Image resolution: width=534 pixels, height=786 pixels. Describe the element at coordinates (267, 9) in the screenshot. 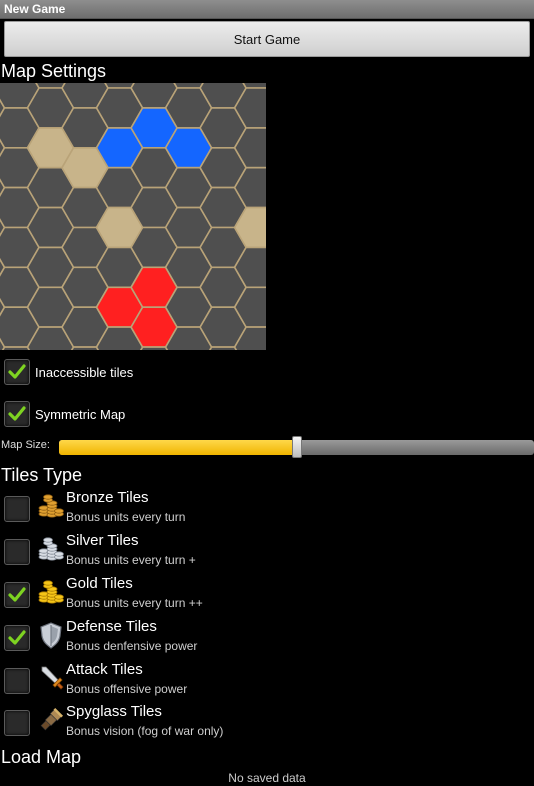

I see `title-bar: New Game` at that location.